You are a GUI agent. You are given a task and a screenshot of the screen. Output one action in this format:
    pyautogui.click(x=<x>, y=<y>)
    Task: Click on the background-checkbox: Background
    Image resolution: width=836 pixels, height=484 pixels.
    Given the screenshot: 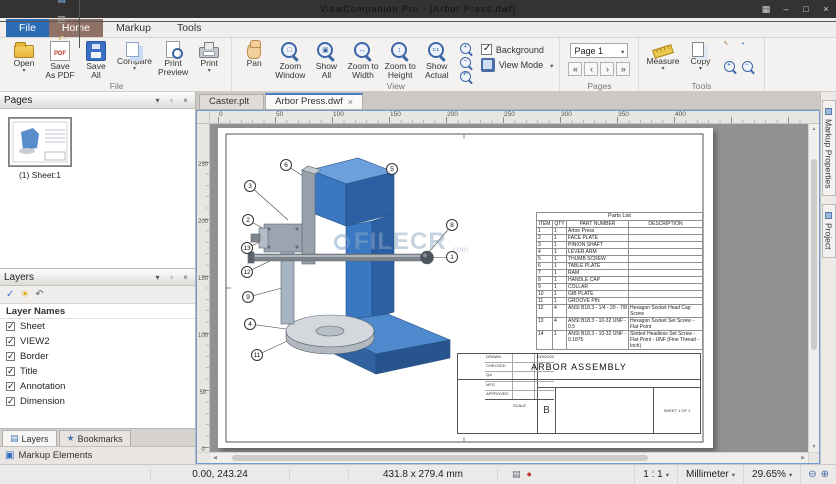 What is the action you would take?
    pyautogui.click(x=517, y=49)
    